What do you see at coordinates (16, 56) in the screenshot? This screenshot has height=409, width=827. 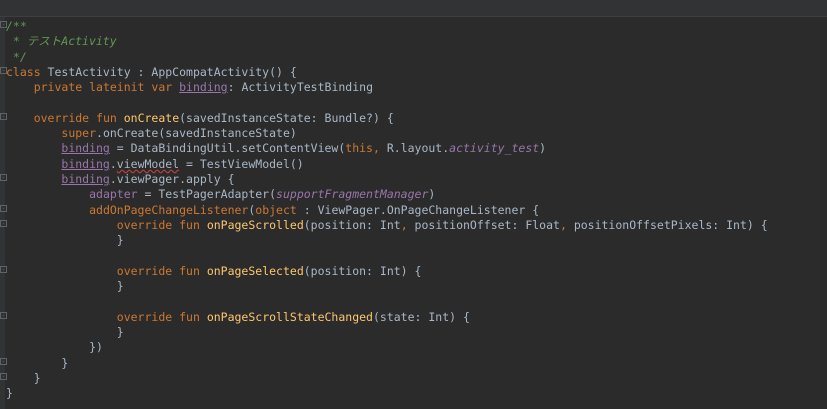 I see `doc-comment: */` at bounding box center [16, 56].